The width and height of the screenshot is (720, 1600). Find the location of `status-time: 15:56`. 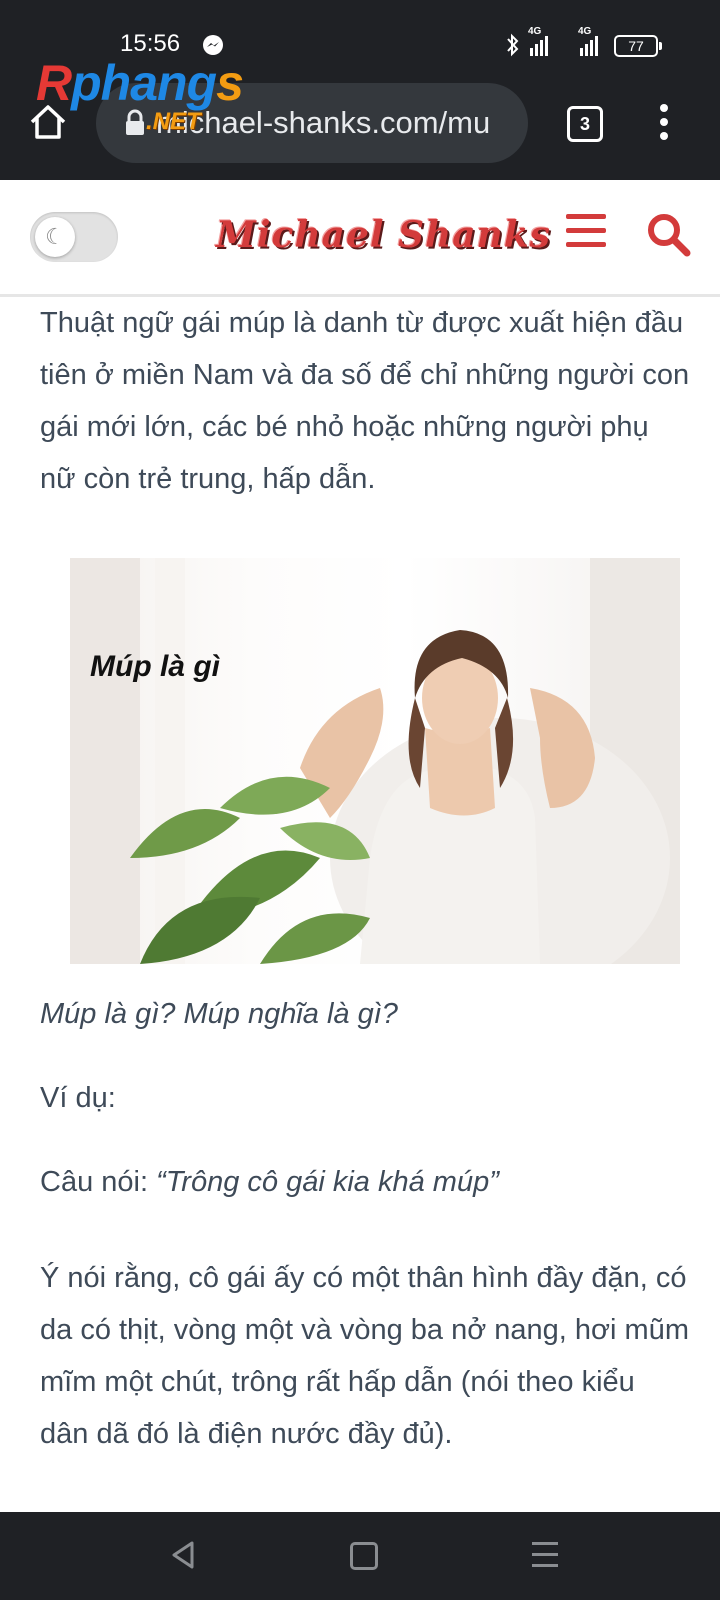

status-time: 15:56 is located at coordinates (150, 43).